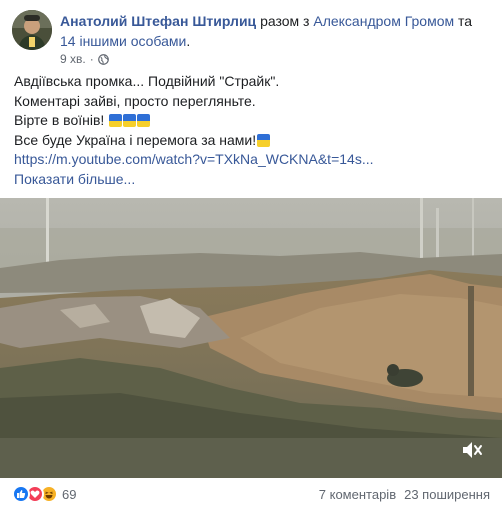 This screenshot has height=511, width=502. Describe the element at coordinates (103, 59) in the screenshot. I see `globe-icon` at that location.